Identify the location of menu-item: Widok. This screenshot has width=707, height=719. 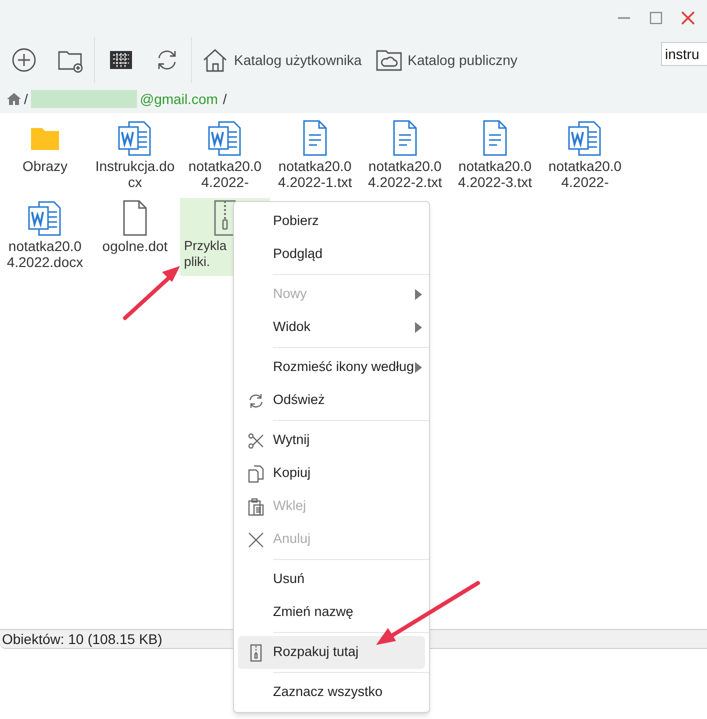
(331, 327).